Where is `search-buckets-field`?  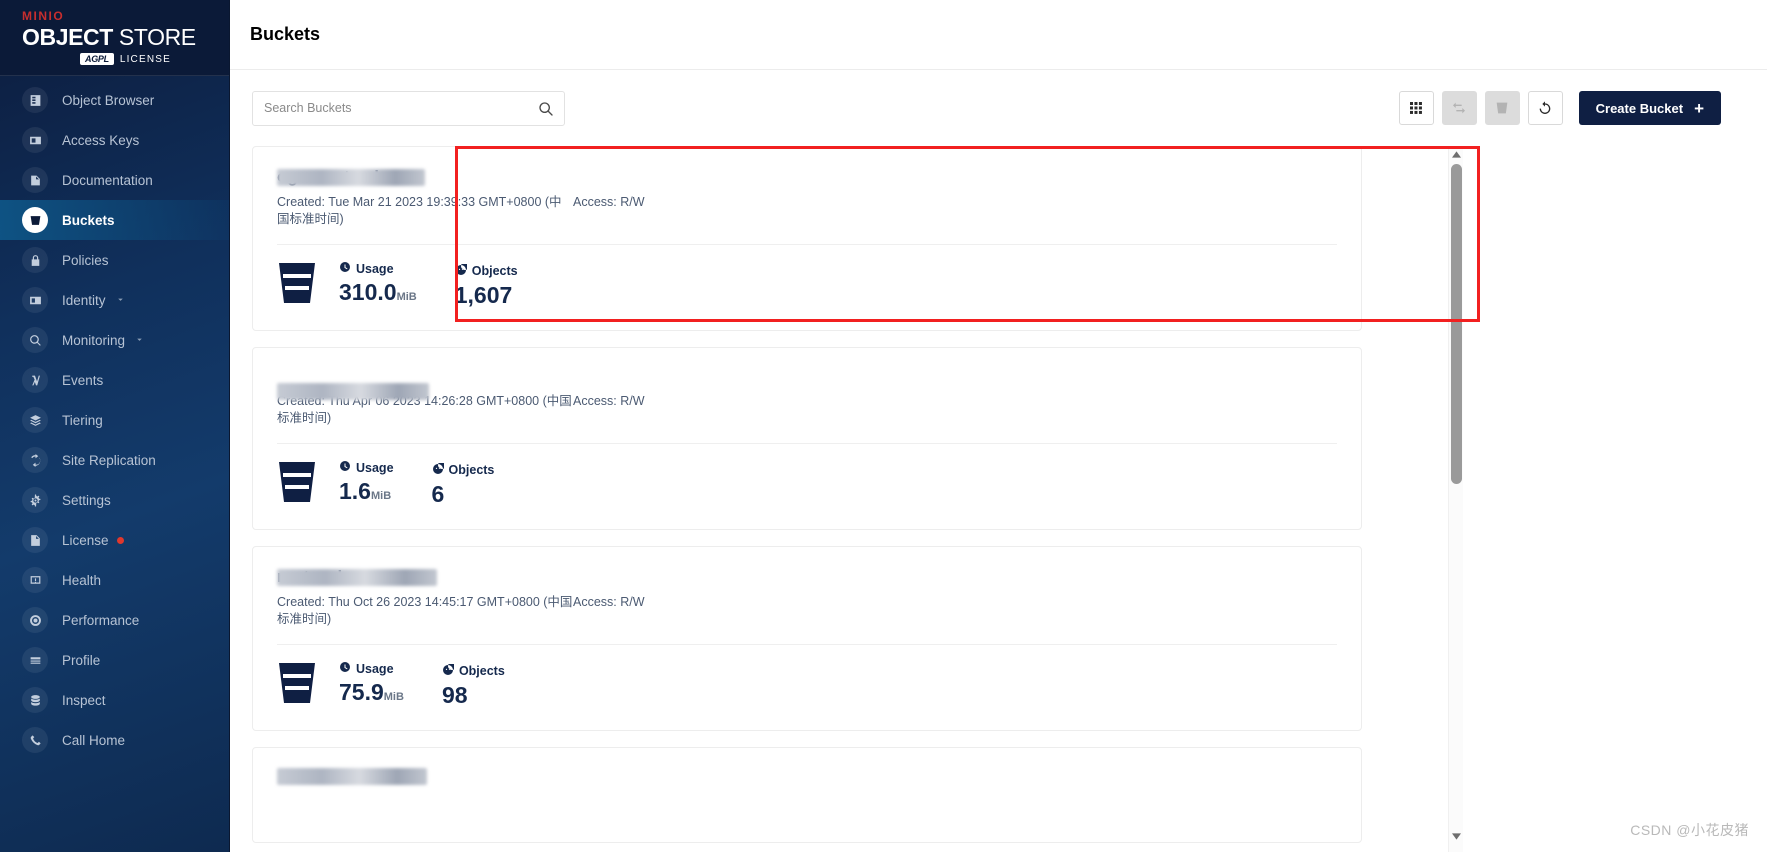 search-buckets-field is located at coordinates (408, 108).